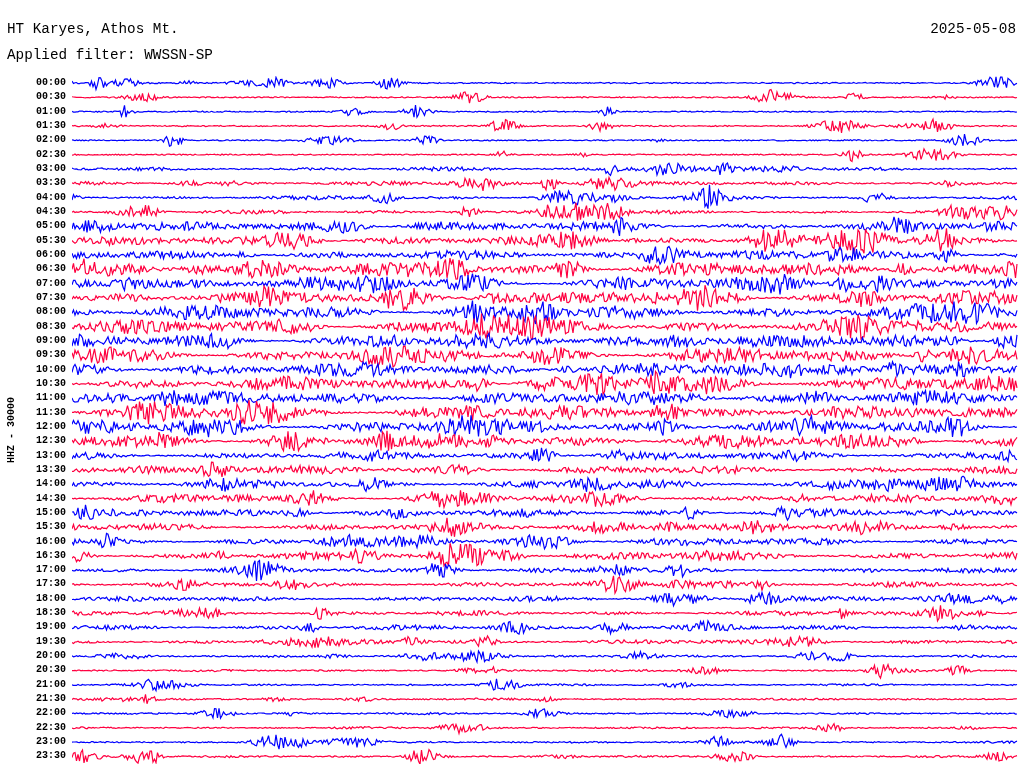  What do you see at coordinates (51, 326) in the screenshot?
I see `time-label: 08:30` at bounding box center [51, 326].